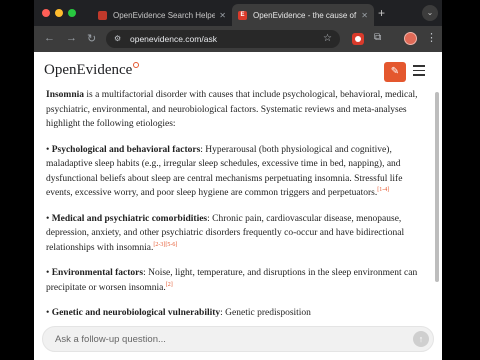 This screenshot has width=480, height=360. I want to click on tab-favicon-icon: E, so click(242, 15).